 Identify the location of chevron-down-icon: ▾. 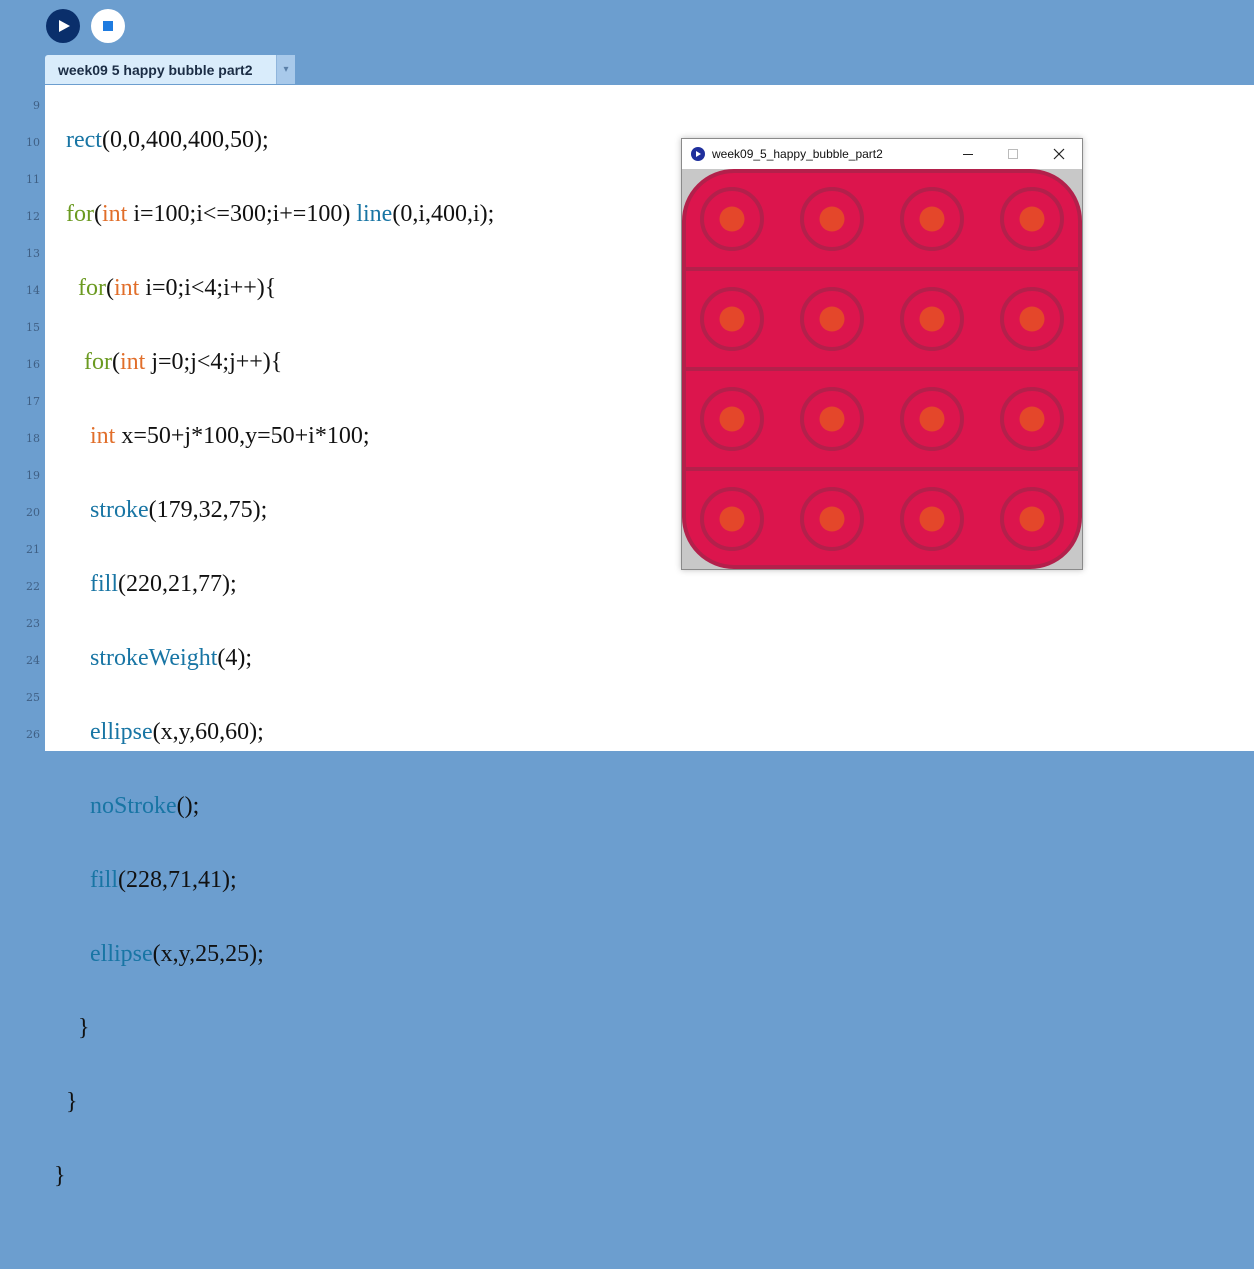
(286, 69).